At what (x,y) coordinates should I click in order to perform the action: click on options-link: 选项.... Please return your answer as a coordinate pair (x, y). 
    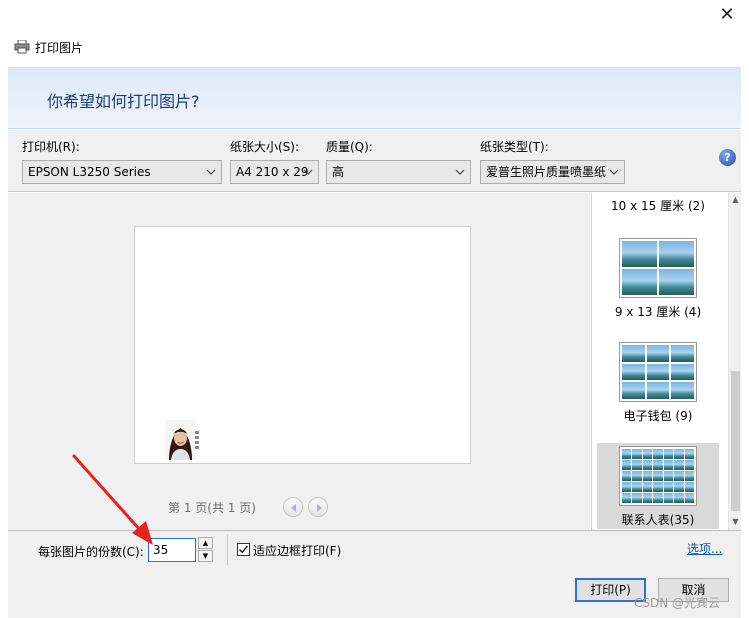
    Looking at the image, I should click on (704, 548).